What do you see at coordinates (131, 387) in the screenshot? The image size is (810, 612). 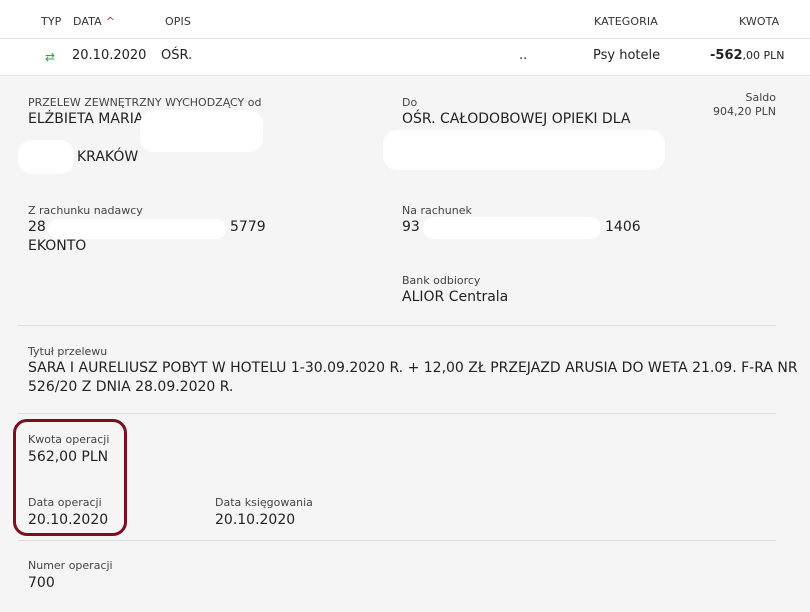 I see `title-line-2: 526/20 Z DNIA 28.09.2020 R.` at bounding box center [131, 387].